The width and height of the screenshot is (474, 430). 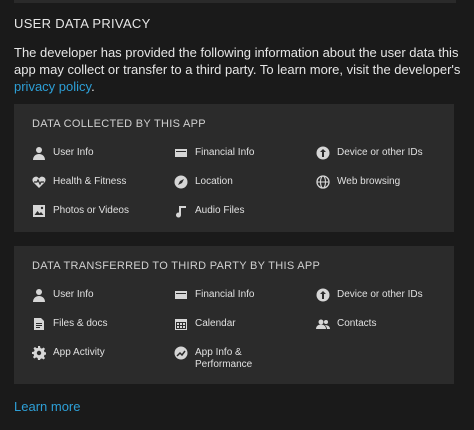 I want to click on performance-icon, so click(x=181, y=353).